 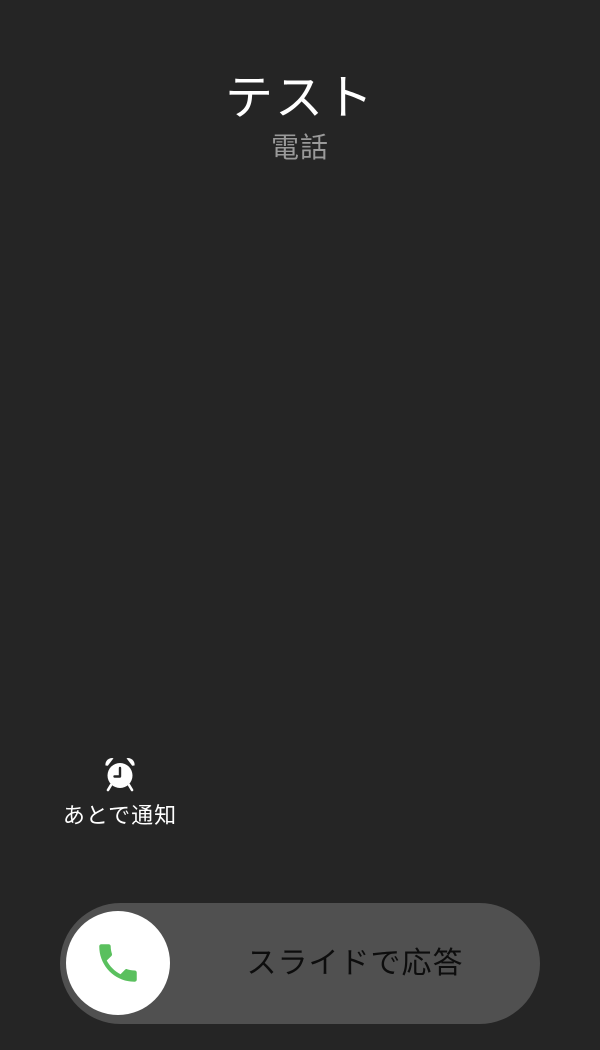 What do you see at coordinates (299, 98) in the screenshot?
I see `caller-name: テスト` at bounding box center [299, 98].